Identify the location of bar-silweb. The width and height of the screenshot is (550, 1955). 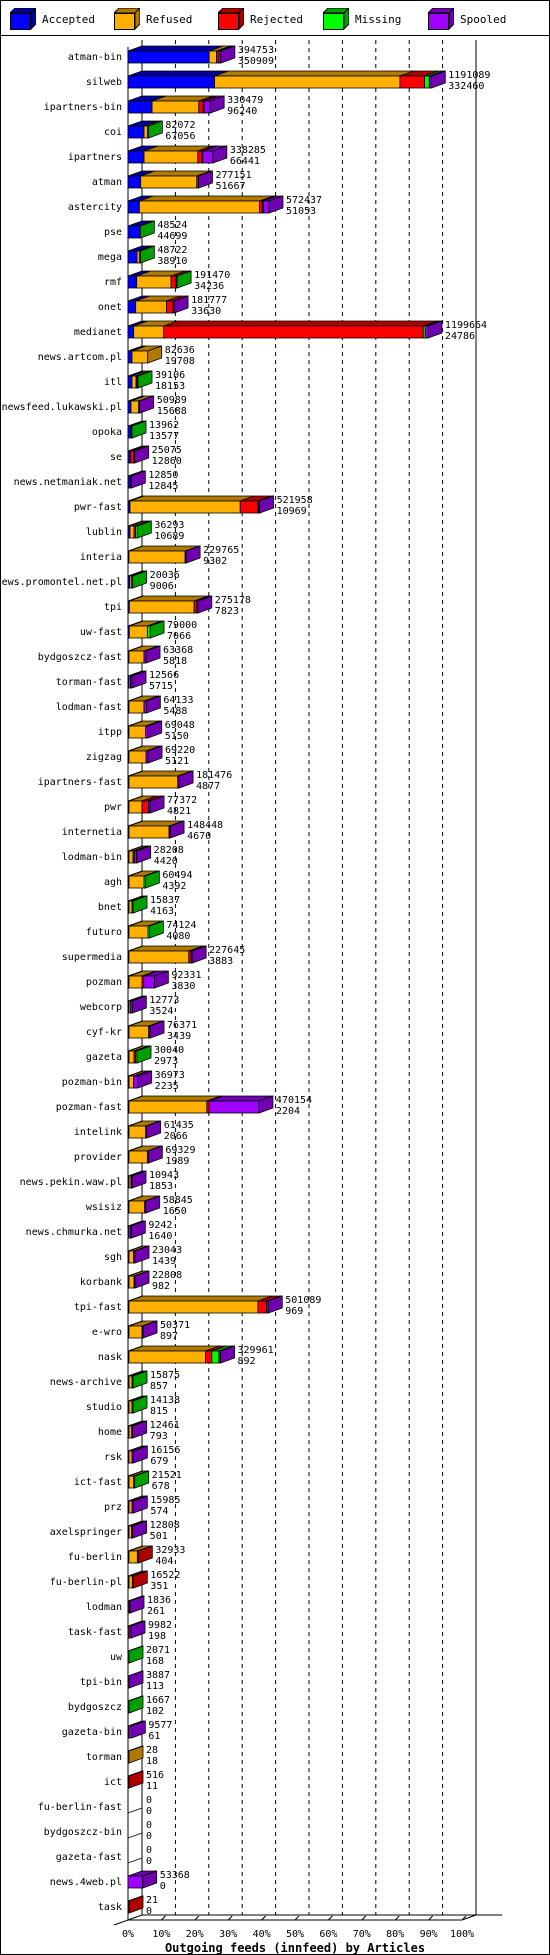
(286, 79).